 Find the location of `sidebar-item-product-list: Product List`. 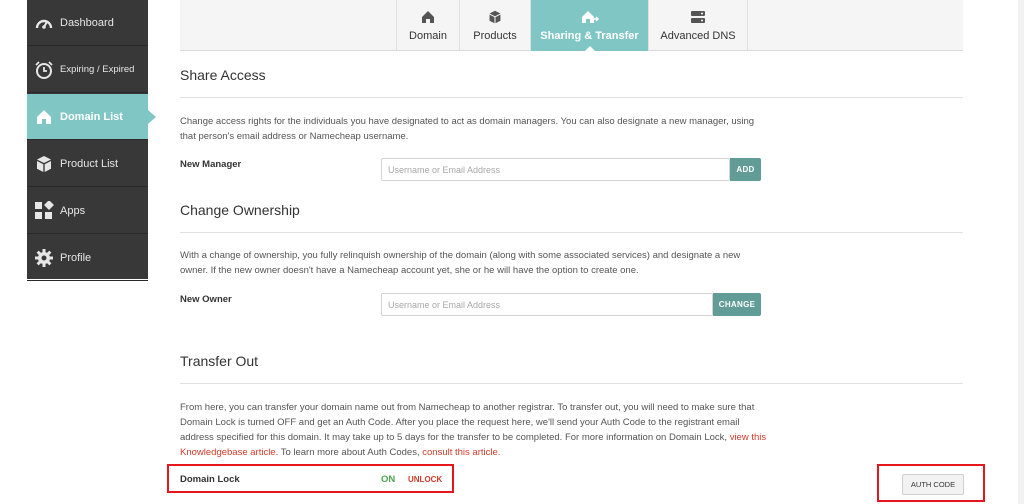

sidebar-item-product-list: Product List is located at coordinates (87, 164).